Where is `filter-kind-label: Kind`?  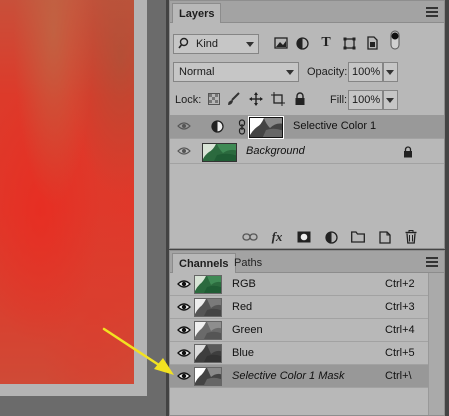 filter-kind-label: Kind is located at coordinates (207, 44).